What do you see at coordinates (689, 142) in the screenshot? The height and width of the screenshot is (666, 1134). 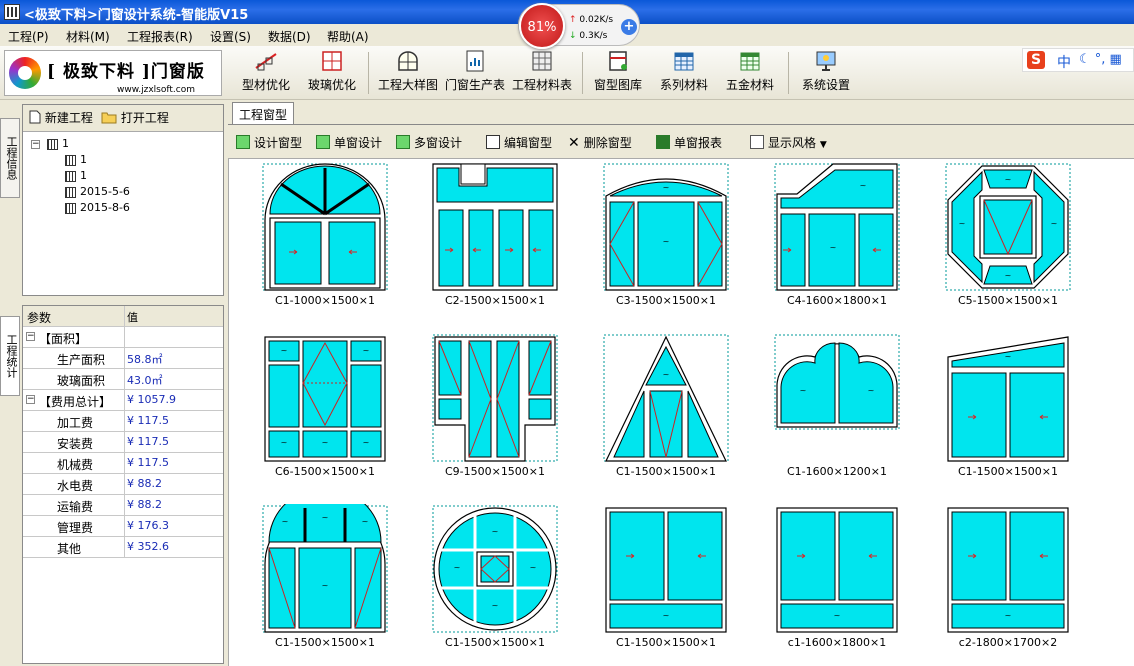 I see `window-report-button: 单窗报表` at bounding box center [689, 142].